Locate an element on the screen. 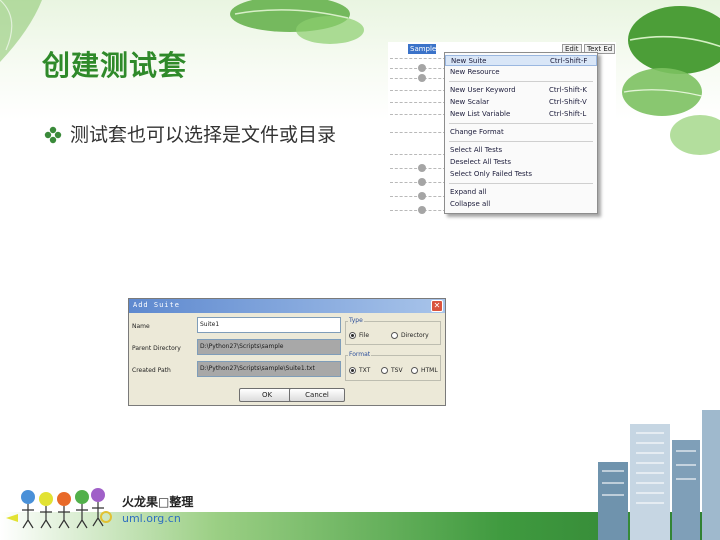  type-directory-radio is located at coordinates (394, 335).